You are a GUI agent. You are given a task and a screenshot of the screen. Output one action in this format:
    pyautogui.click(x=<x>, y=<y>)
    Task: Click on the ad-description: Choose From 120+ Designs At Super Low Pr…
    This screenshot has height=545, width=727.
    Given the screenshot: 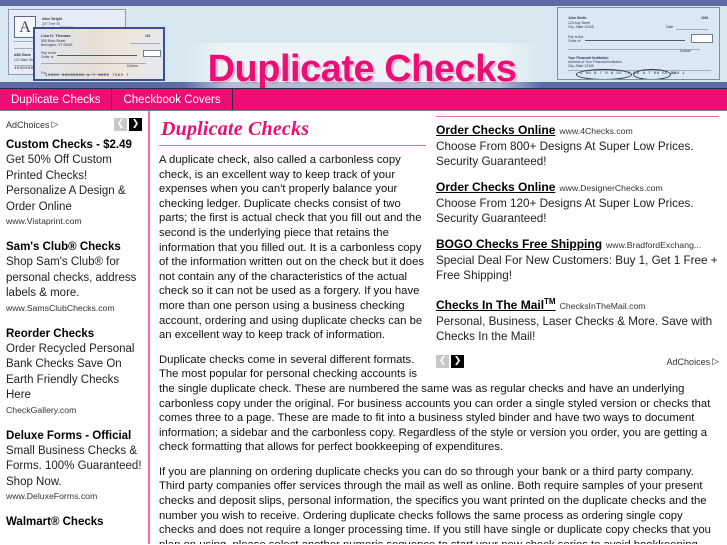 What is the action you would take?
    pyautogui.click(x=565, y=211)
    